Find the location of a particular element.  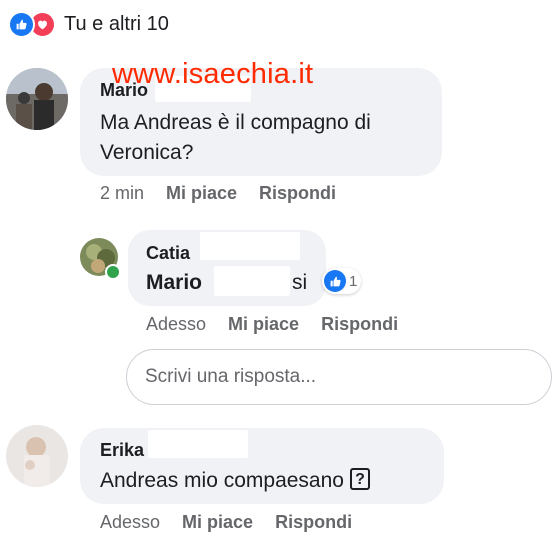

comment-text-erika: Andreas mio compaesano? is located at coordinates (235, 481).